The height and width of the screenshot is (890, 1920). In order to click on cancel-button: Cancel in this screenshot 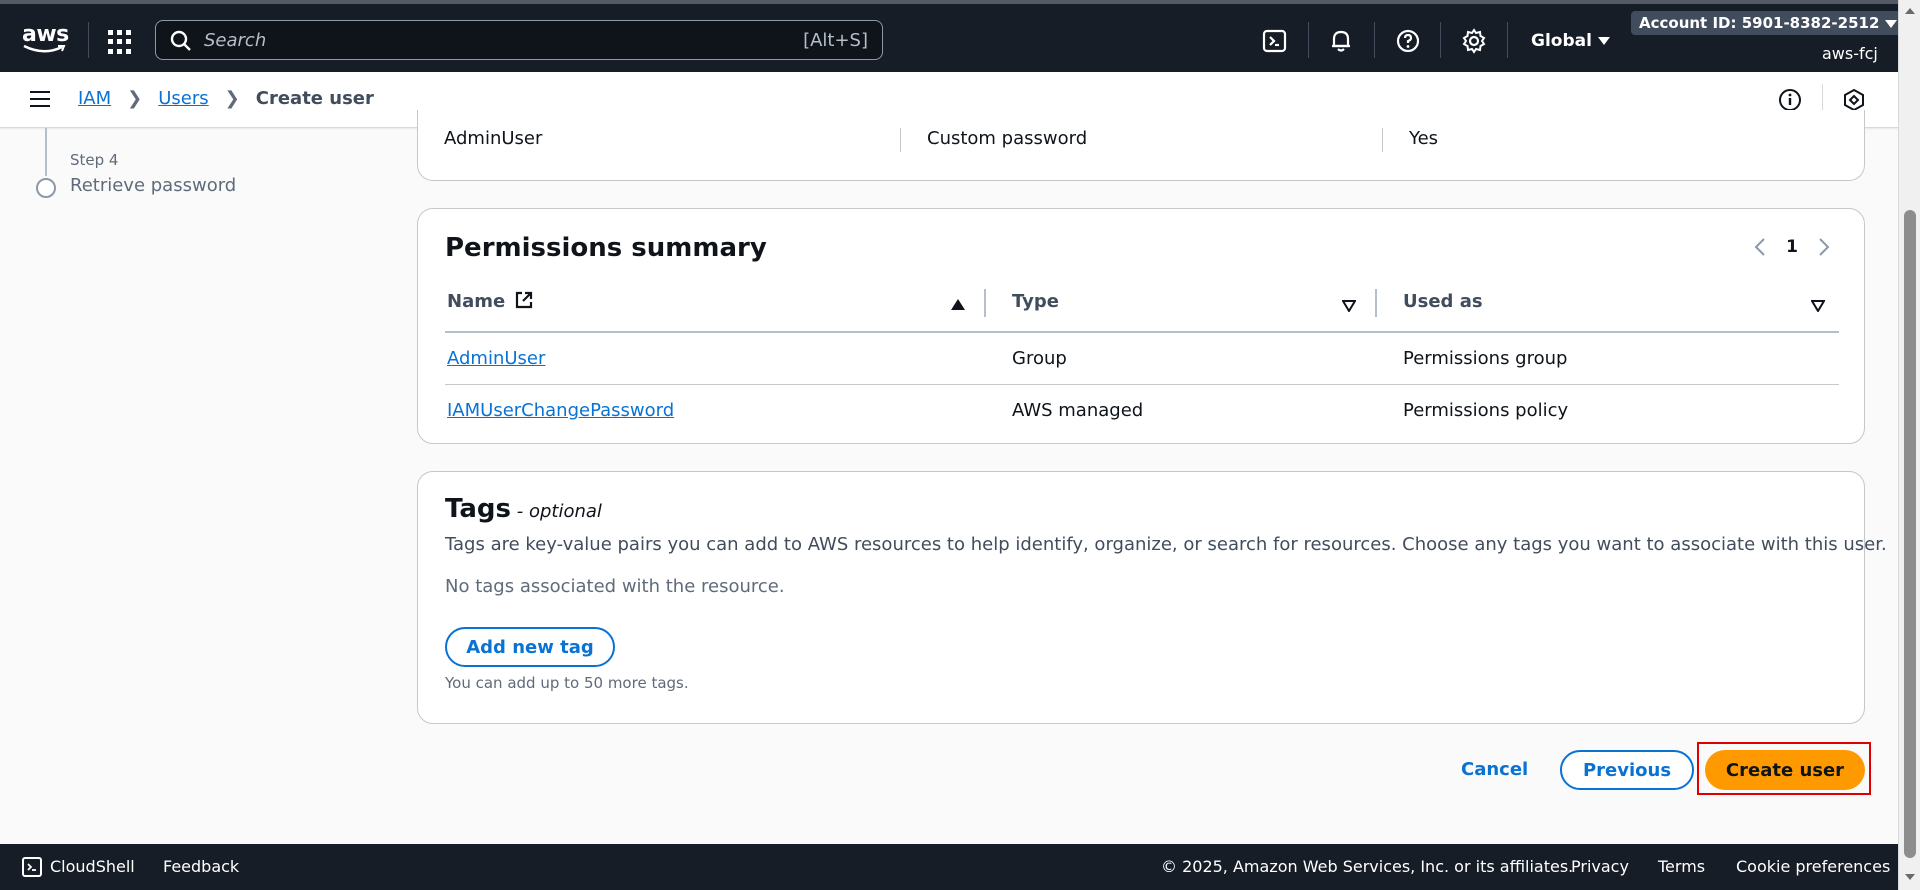, I will do `click(1494, 769)`.